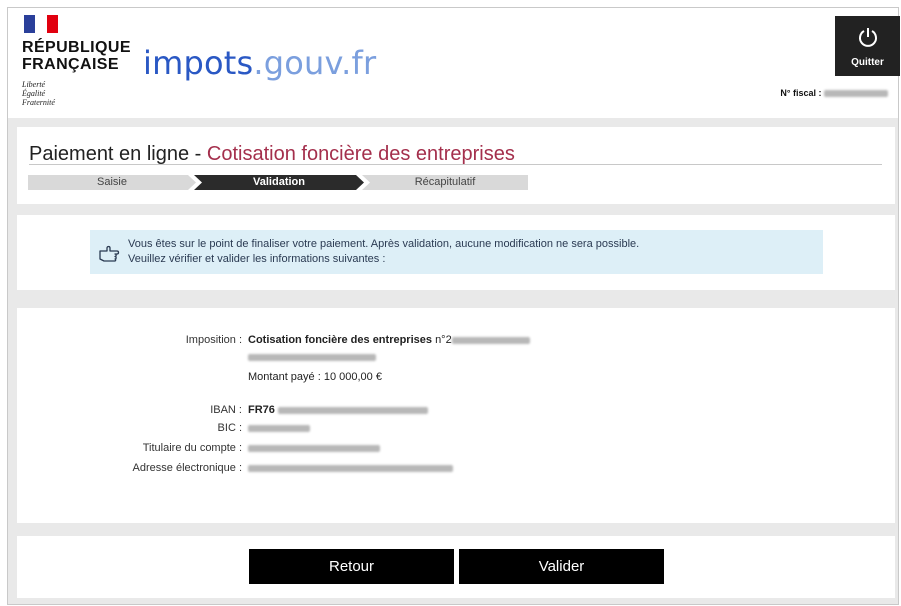 The width and height of the screenshot is (901, 606). What do you see at coordinates (279, 428) in the screenshot?
I see `bic-redacted` at bounding box center [279, 428].